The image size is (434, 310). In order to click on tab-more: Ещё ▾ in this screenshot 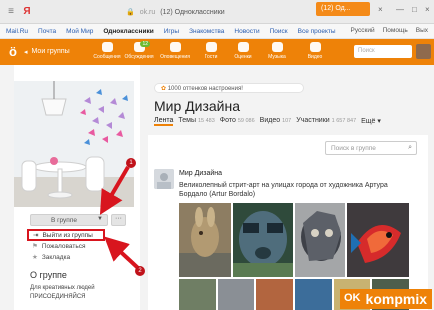, I will do `click(371, 121)`.